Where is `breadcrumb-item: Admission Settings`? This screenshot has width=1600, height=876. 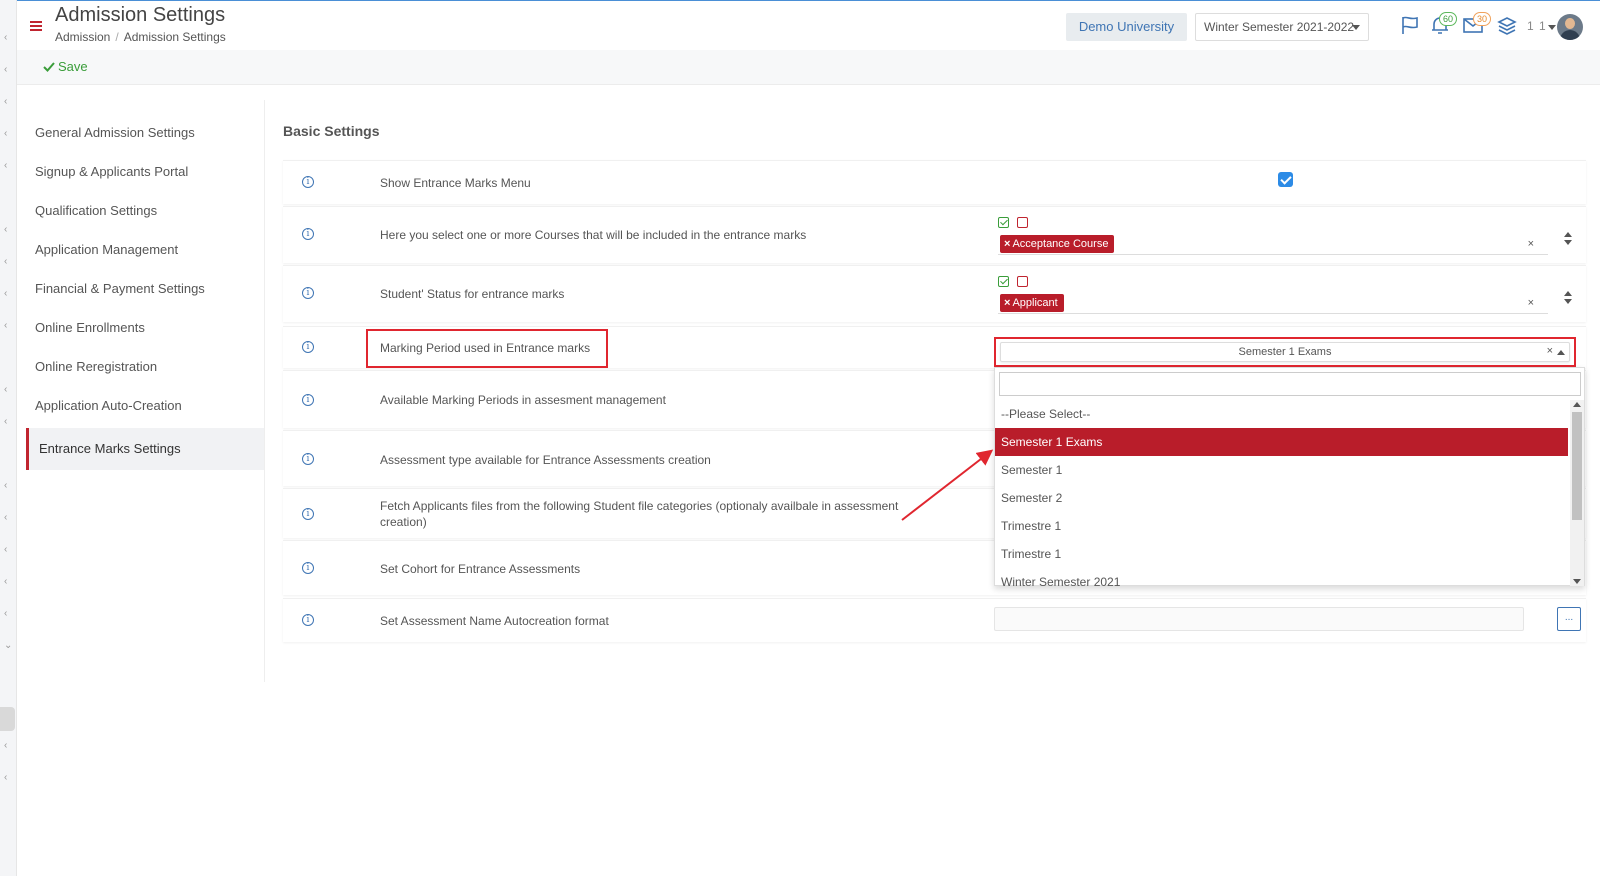 breadcrumb-item: Admission Settings is located at coordinates (174, 37).